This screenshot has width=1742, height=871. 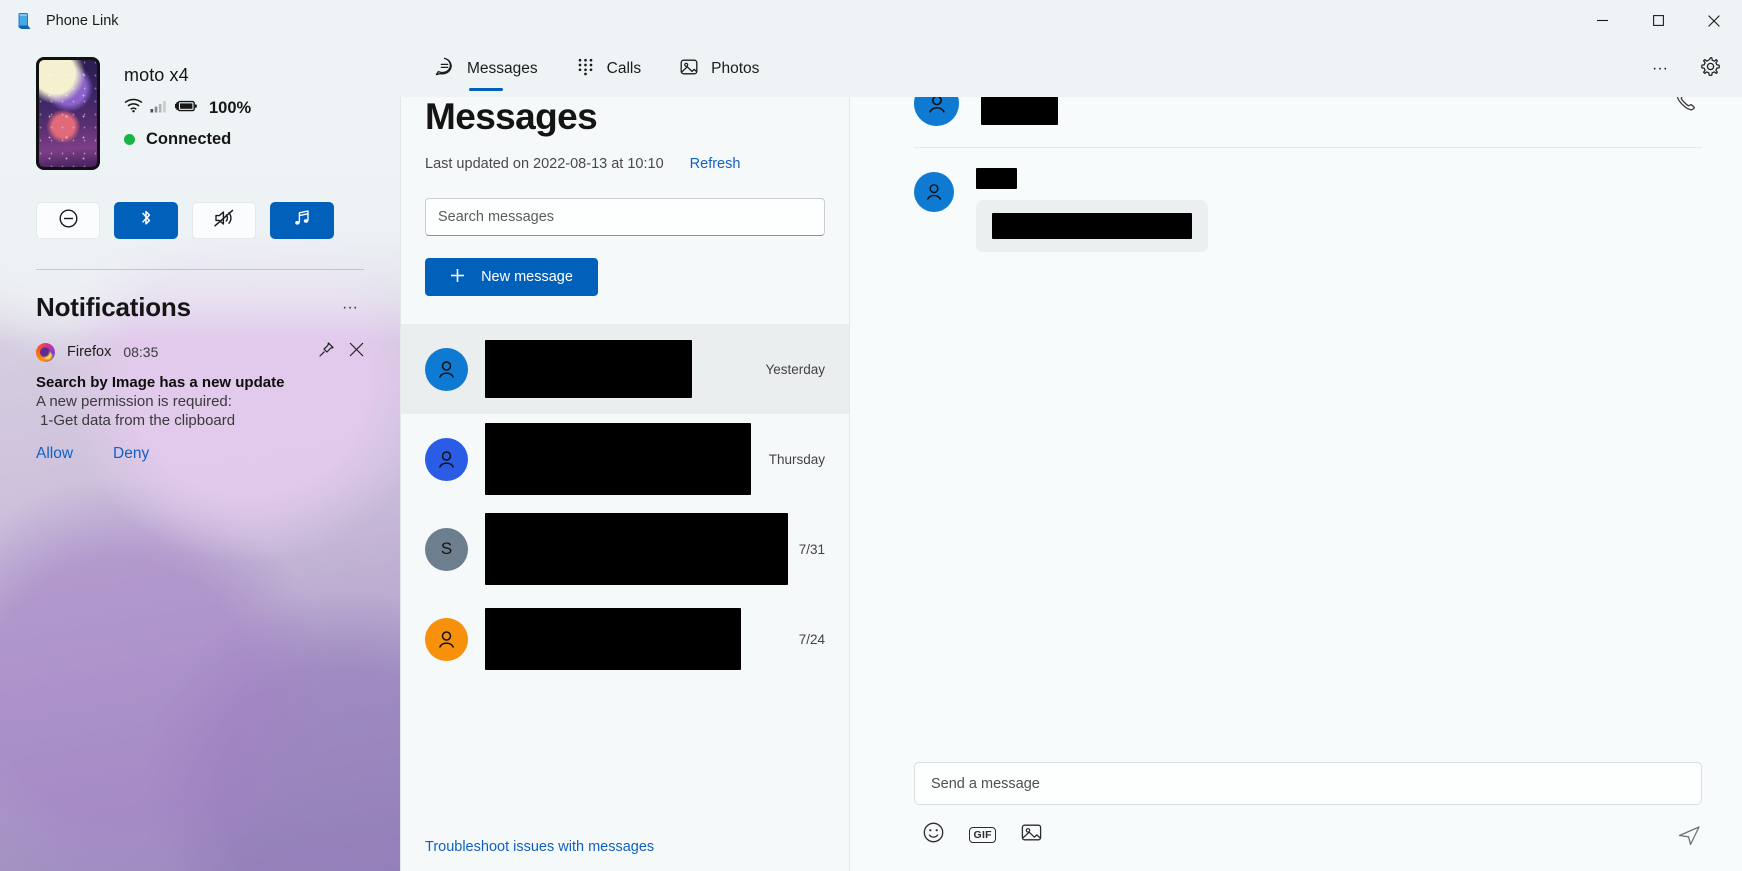 I want to click on gif-icon: GIF, so click(x=983, y=835).